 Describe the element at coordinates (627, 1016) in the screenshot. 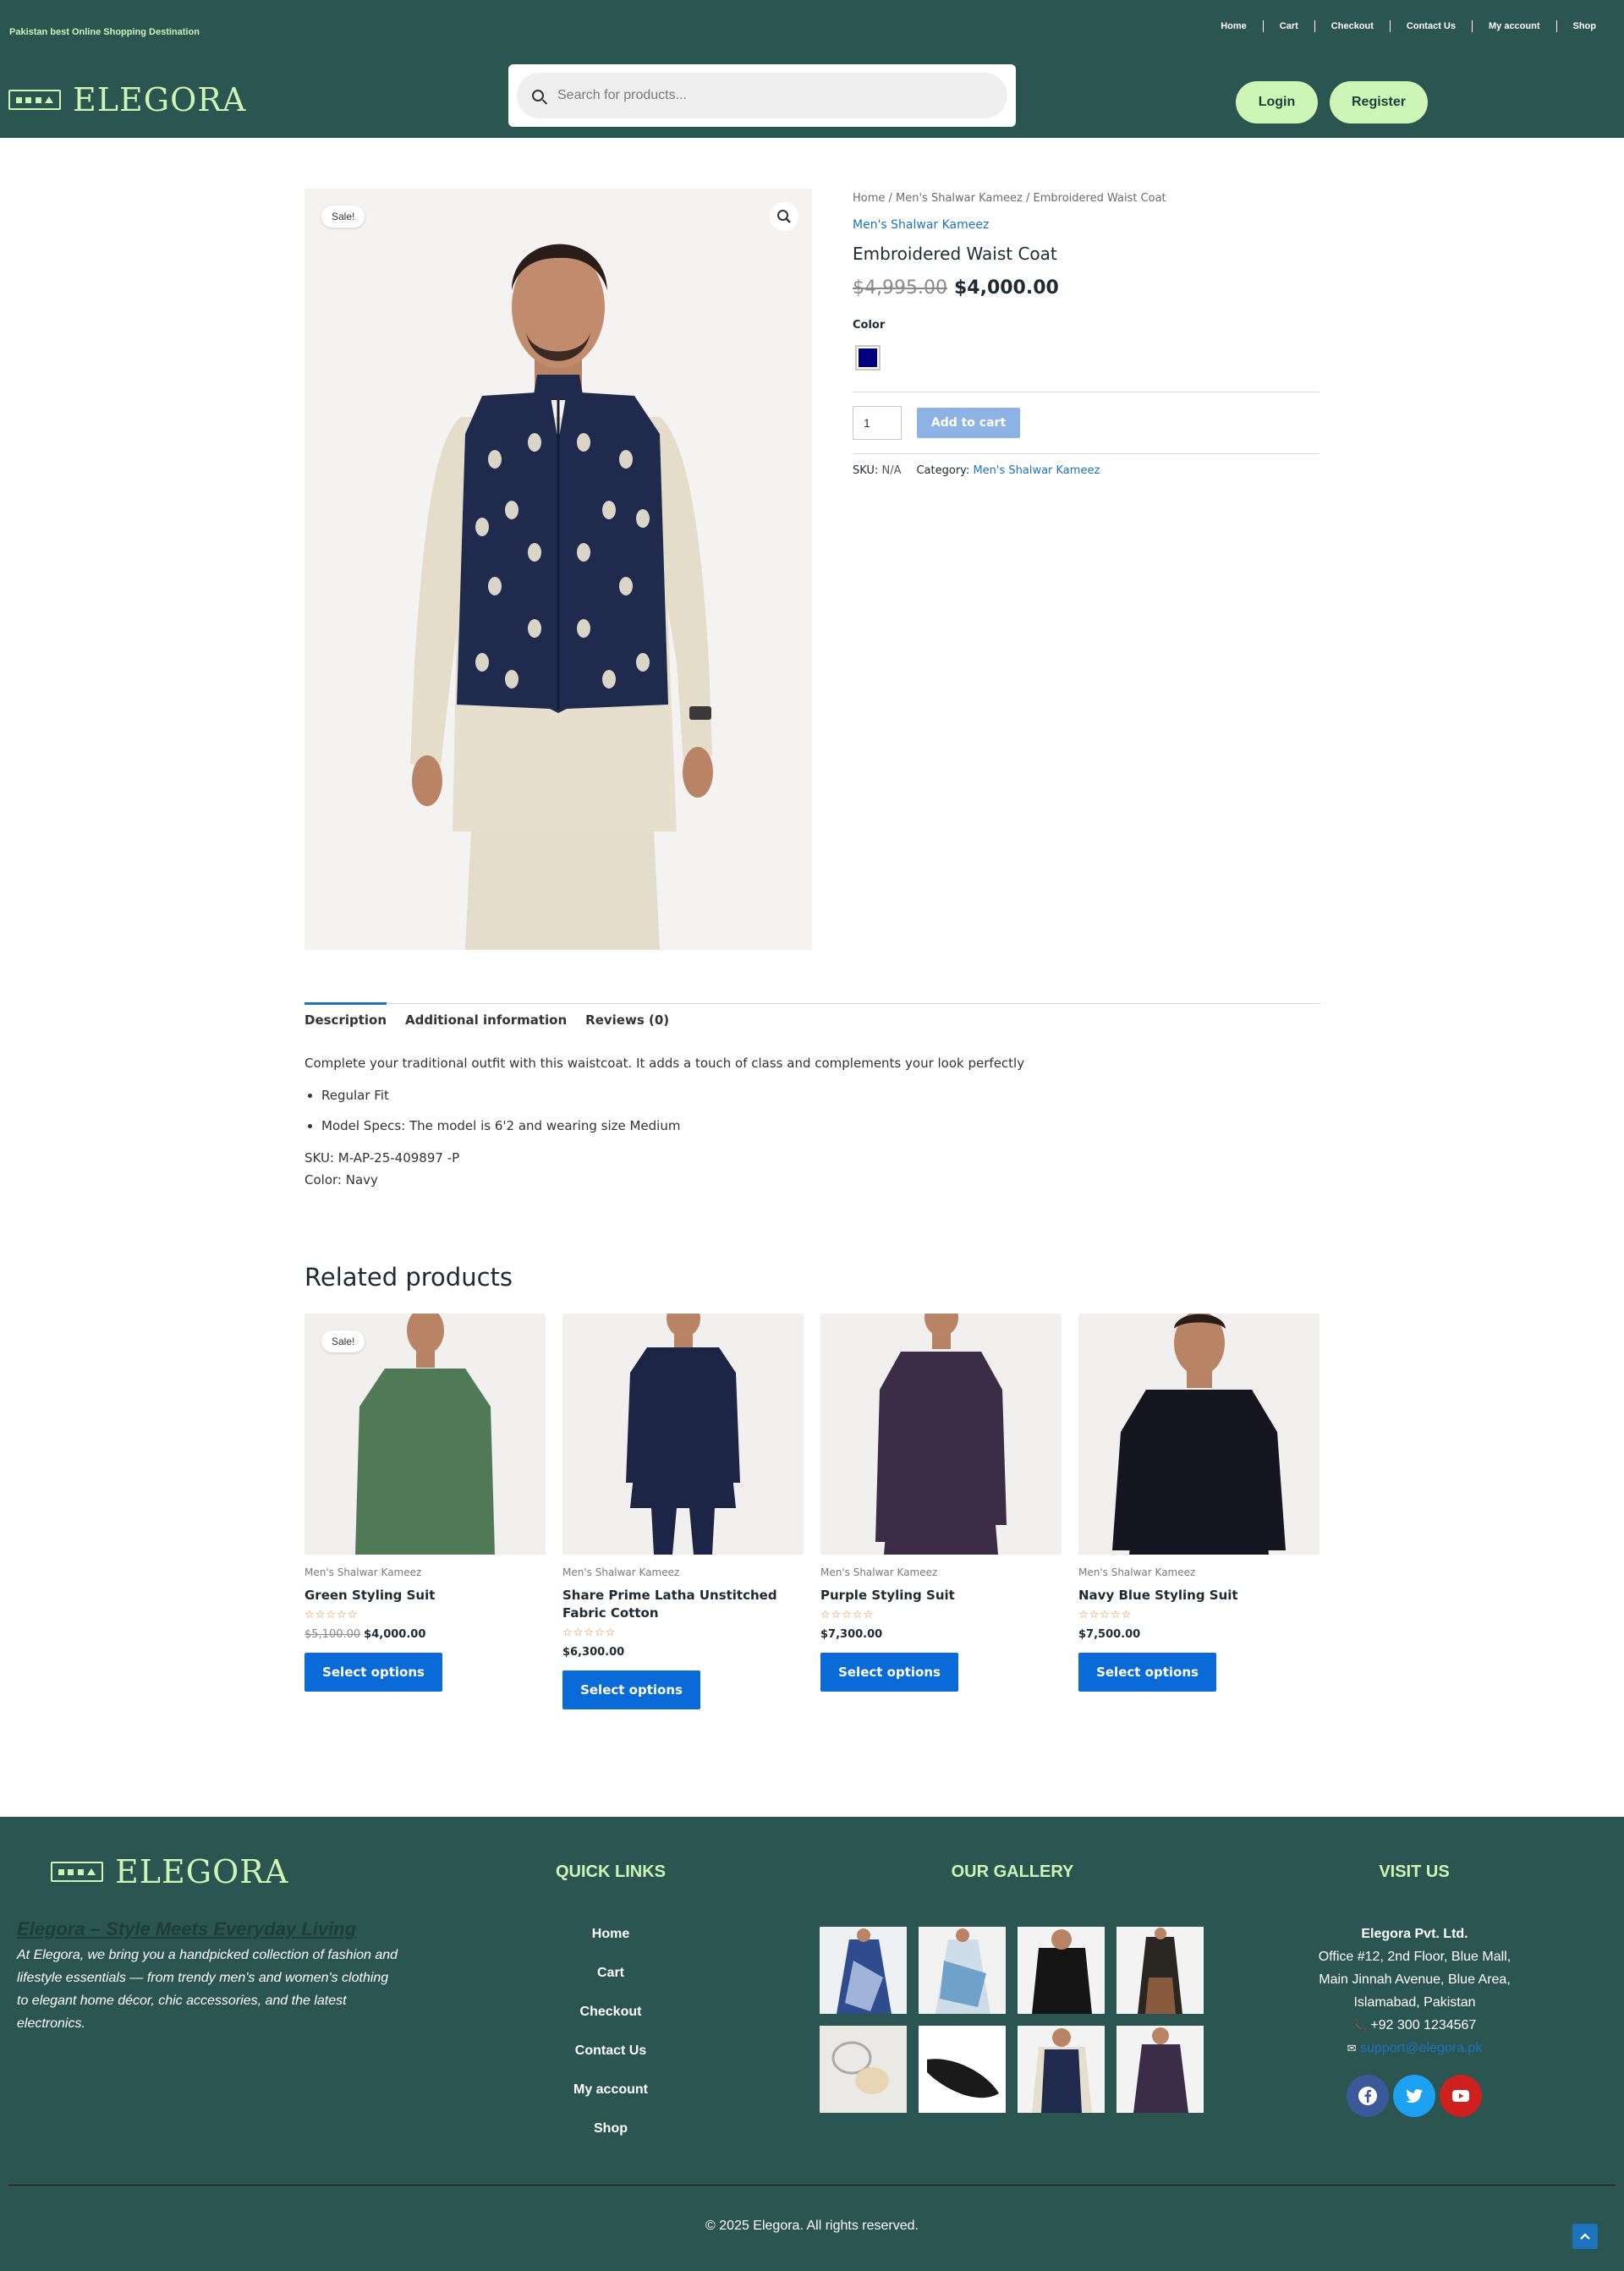

I see `tab-reviews: Reviews (0)` at that location.